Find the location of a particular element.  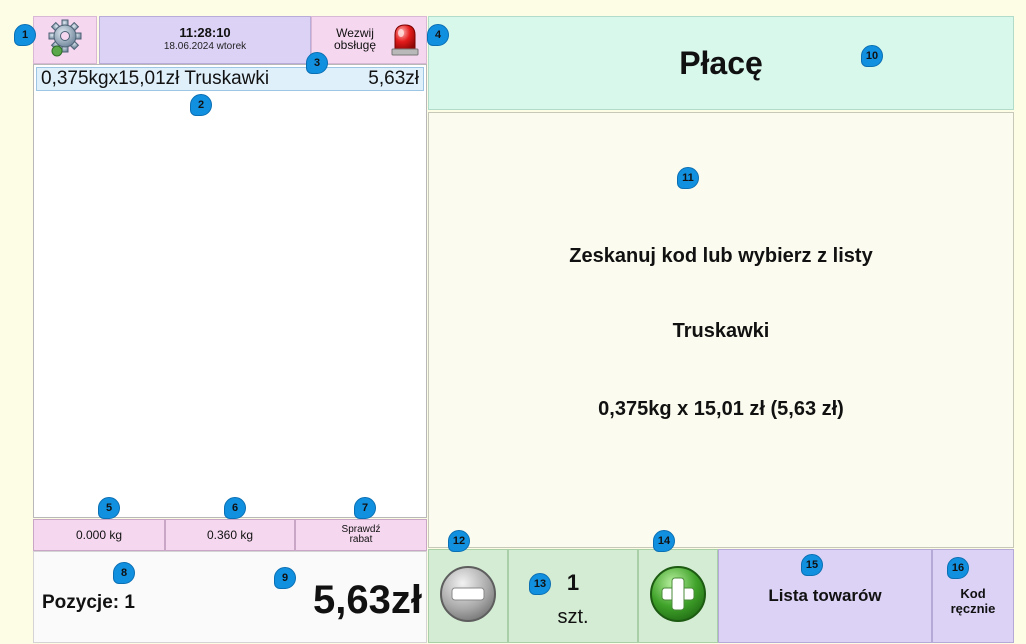

pay-button: Płacę is located at coordinates (721, 63).